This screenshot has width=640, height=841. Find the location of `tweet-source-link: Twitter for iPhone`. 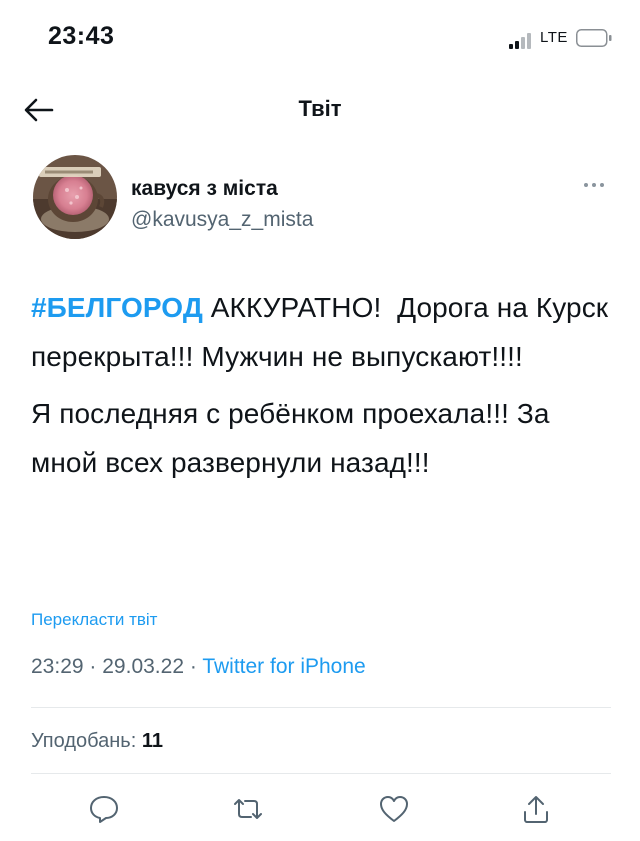

tweet-source-link: Twitter for iPhone is located at coordinates (283, 666).